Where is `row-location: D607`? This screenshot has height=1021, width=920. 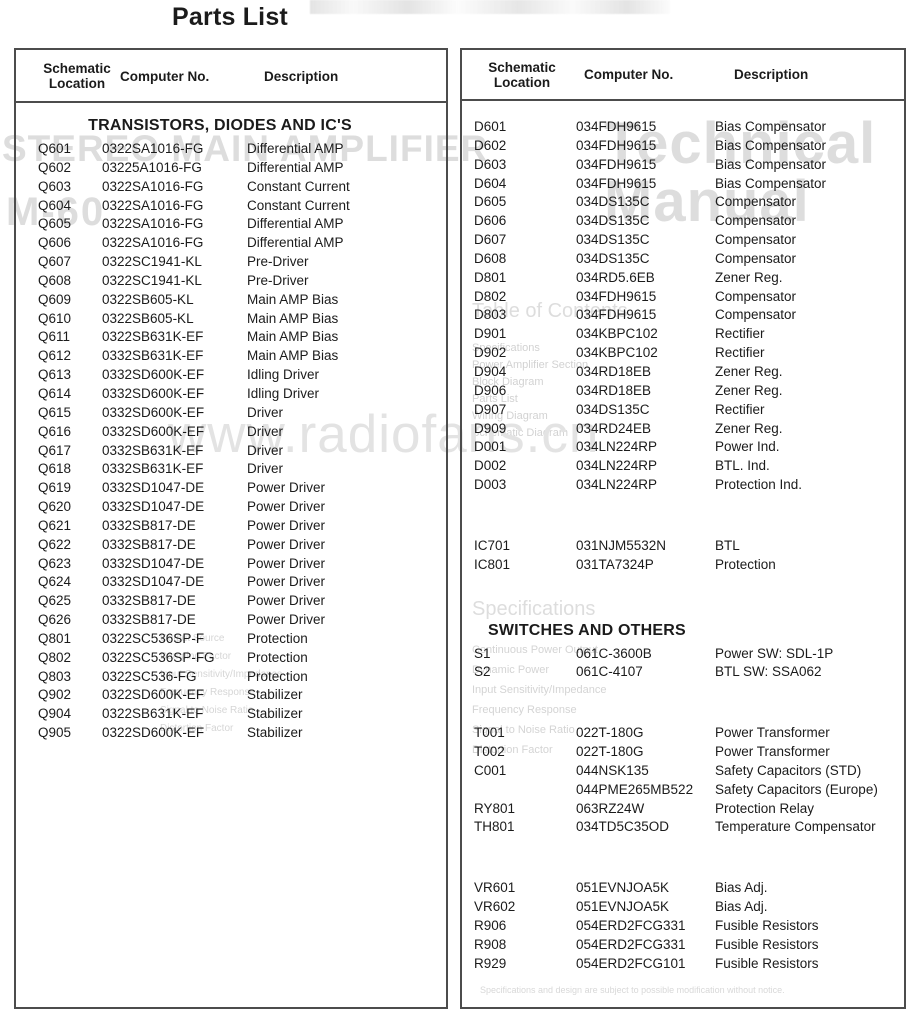 row-location: D607 is located at coordinates (490, 240).